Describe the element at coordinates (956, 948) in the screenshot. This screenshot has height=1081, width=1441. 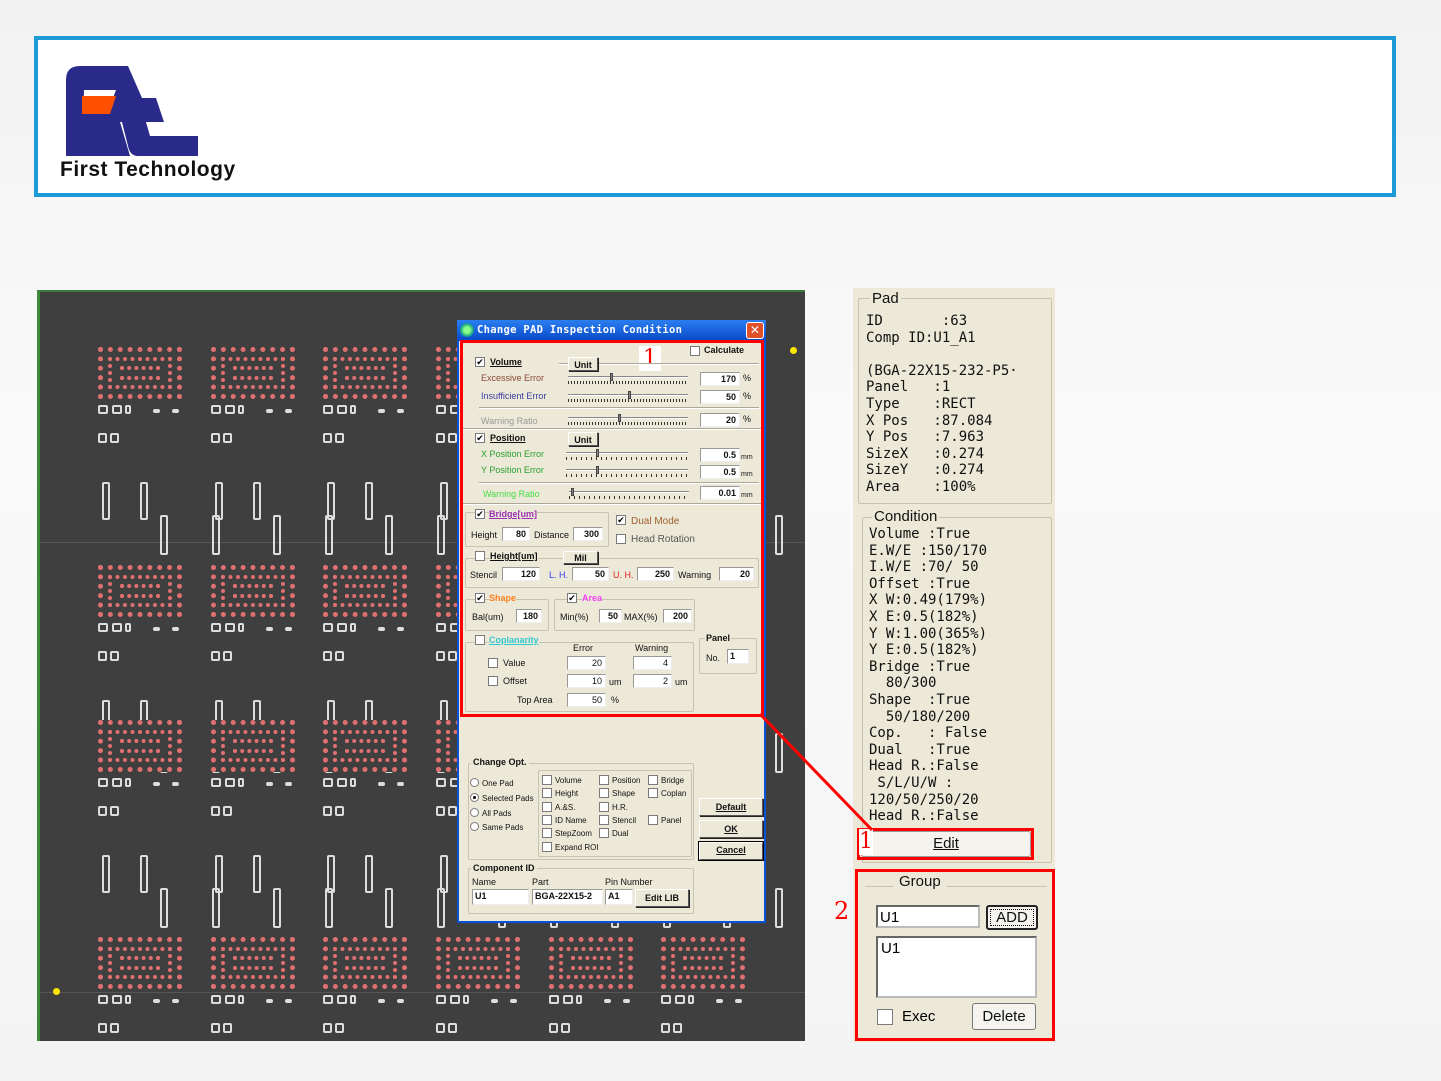
I see `group-list-item: U1` at that location.